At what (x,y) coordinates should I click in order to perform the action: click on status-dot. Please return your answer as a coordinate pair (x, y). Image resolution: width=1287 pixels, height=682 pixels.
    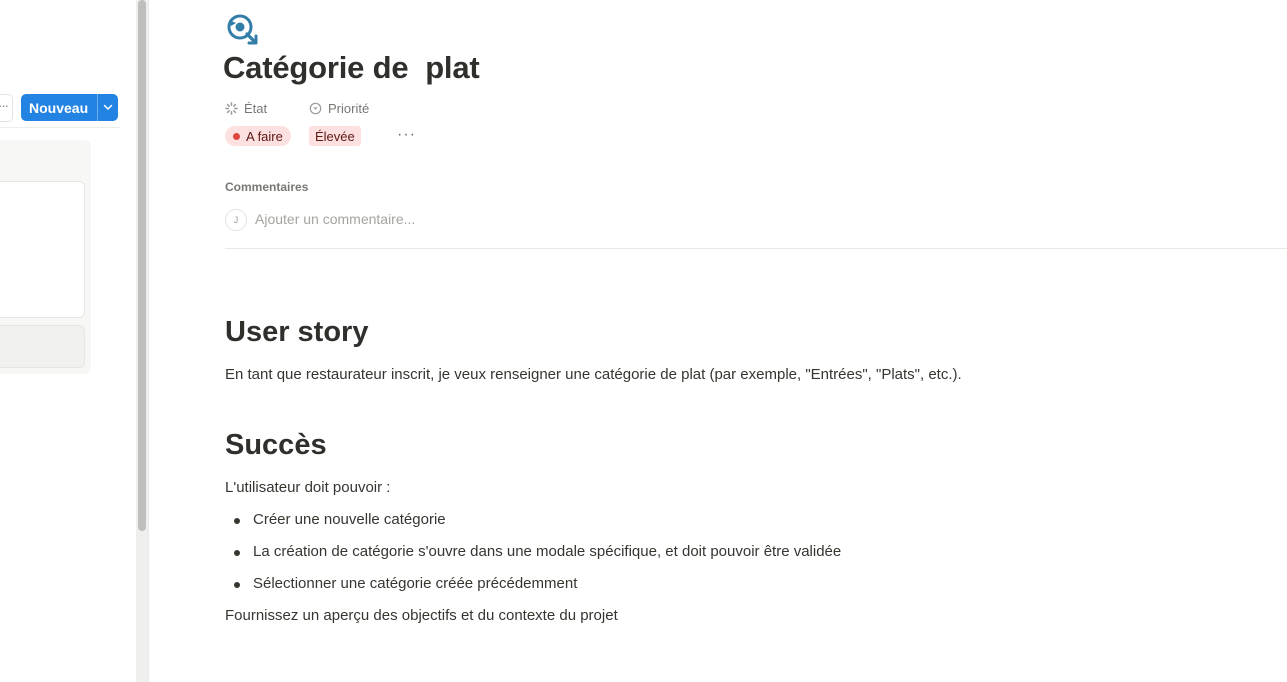
    Looking at the image, I should click on (236, 136).